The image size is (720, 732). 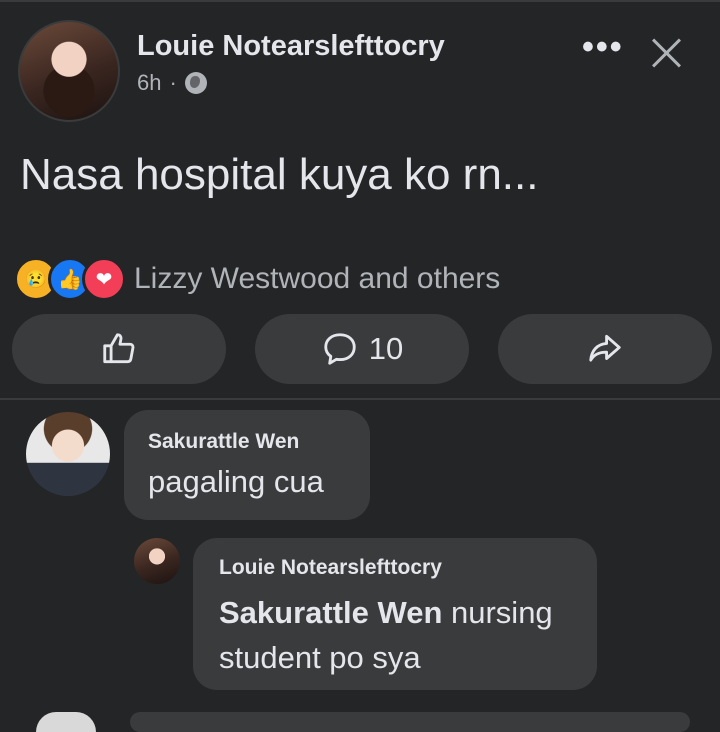 I want to click on like-button, so click(x=119, y=349).